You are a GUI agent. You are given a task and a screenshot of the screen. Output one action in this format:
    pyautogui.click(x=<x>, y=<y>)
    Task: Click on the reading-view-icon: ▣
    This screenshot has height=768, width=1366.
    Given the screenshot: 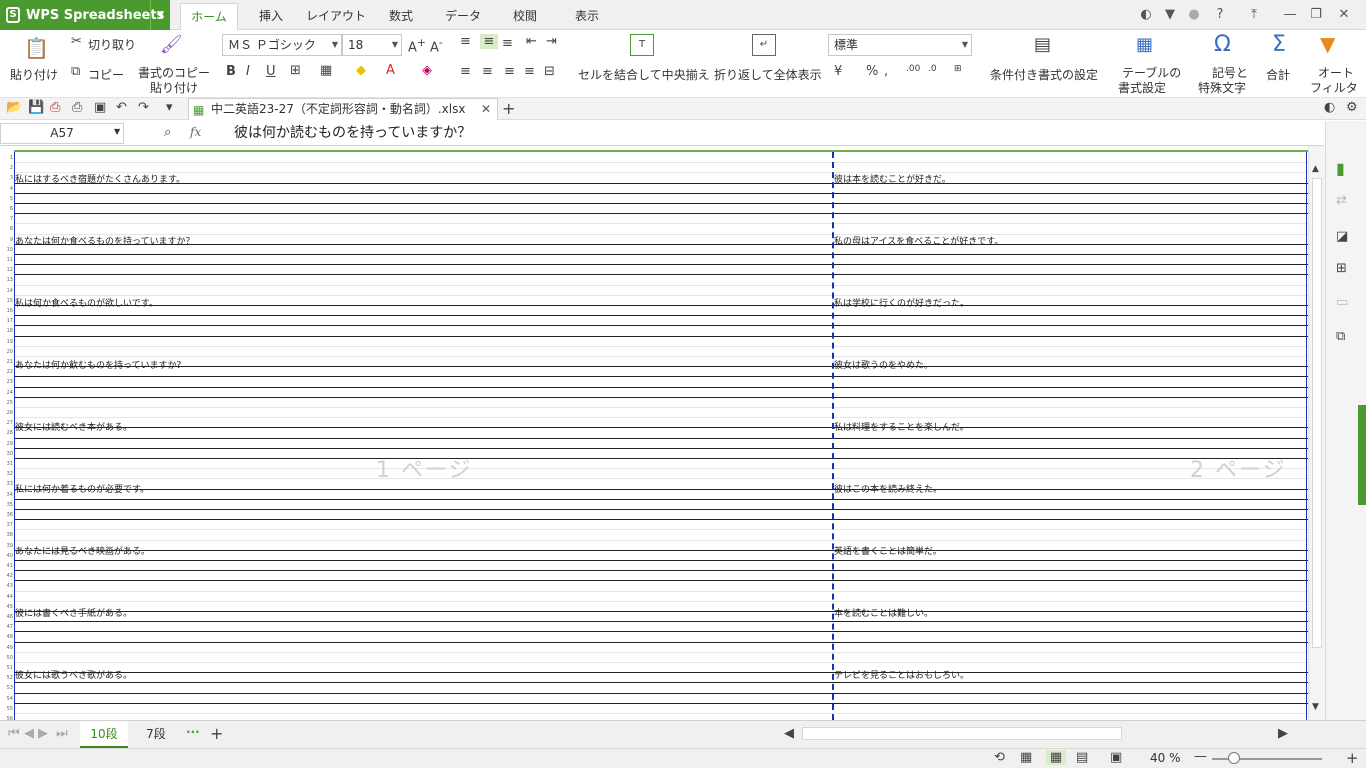 What is the action you would take?
    pyautogui.click(x=1116, y=757)
    